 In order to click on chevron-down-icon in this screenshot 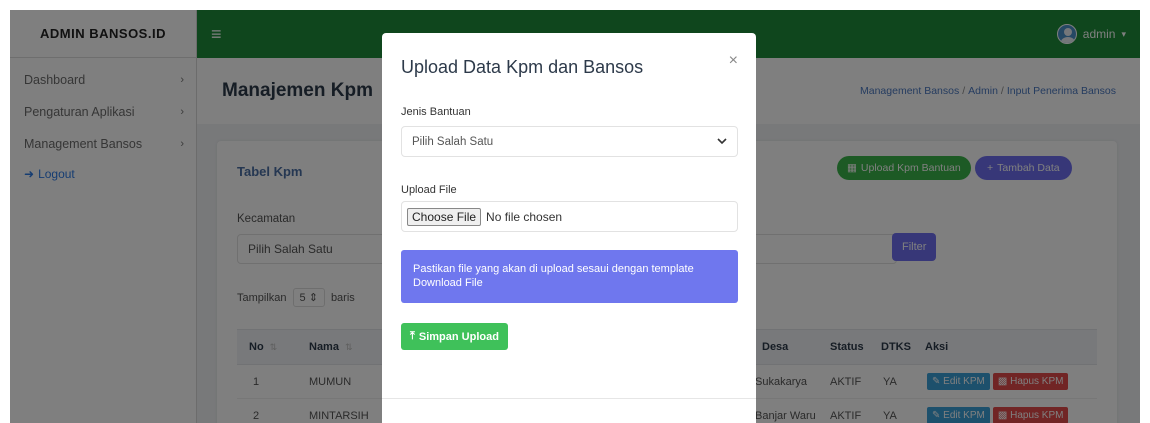, I will do `click(722, 142)`.